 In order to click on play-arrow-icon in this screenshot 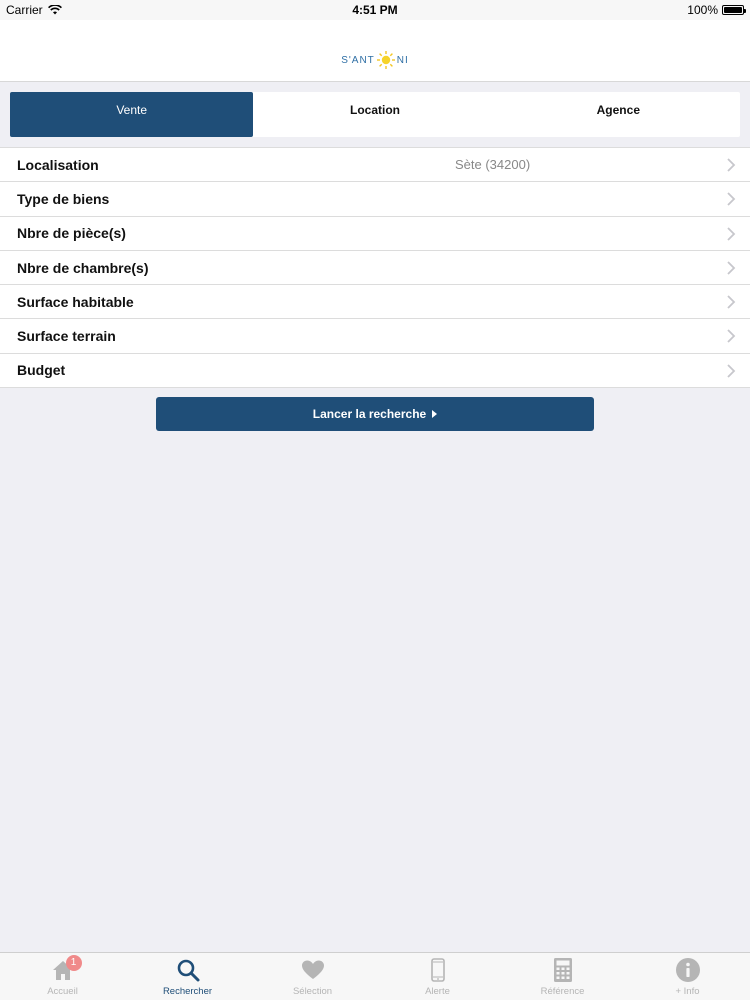, I will do `click(435, 414)`.